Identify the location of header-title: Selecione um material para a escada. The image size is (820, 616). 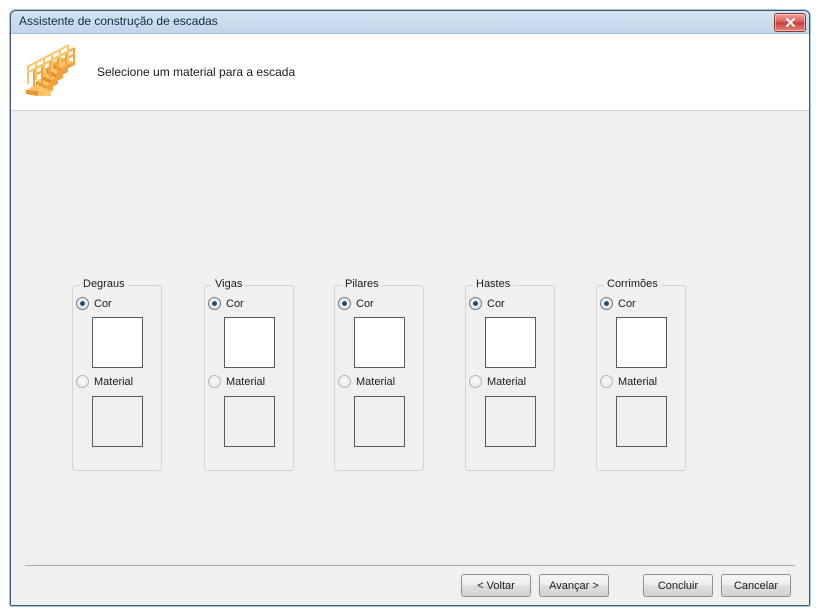
(196, 72).